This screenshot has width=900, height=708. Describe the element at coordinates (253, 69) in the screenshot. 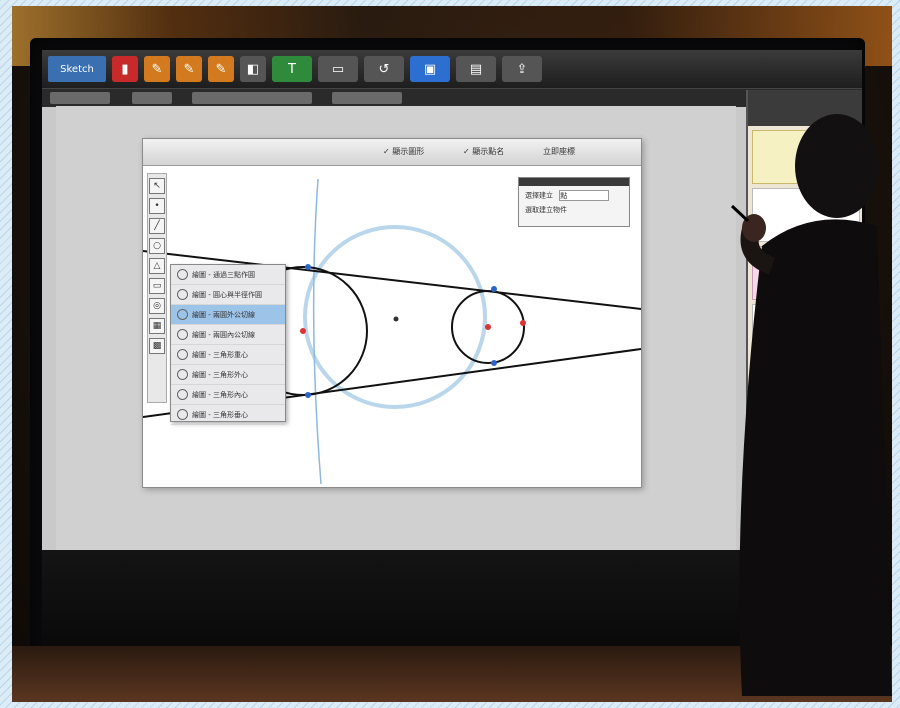

I see `eraser-icon: ◧` at that location.